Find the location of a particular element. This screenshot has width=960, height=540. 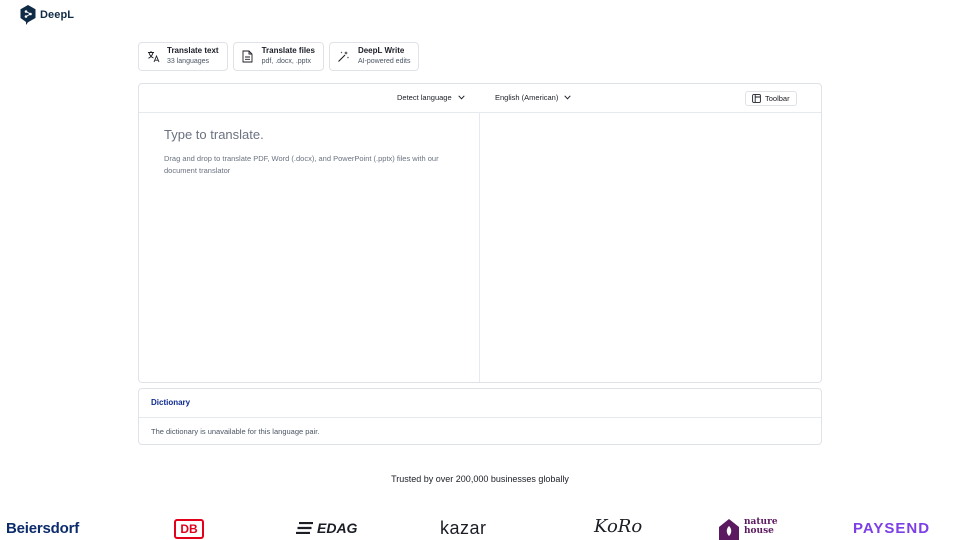

db-logo: DB is located at coordinates (189, 529).